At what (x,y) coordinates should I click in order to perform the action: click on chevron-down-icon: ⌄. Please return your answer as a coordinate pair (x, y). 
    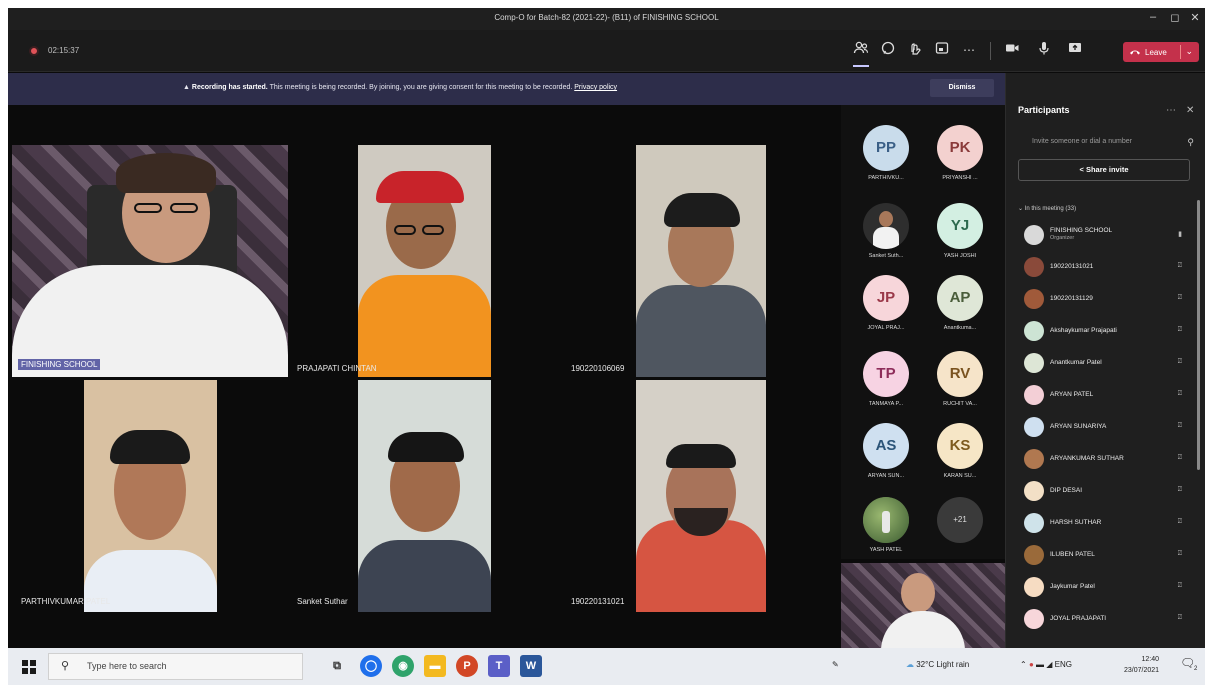
    Looking at the image, I should click on (1189, 51).